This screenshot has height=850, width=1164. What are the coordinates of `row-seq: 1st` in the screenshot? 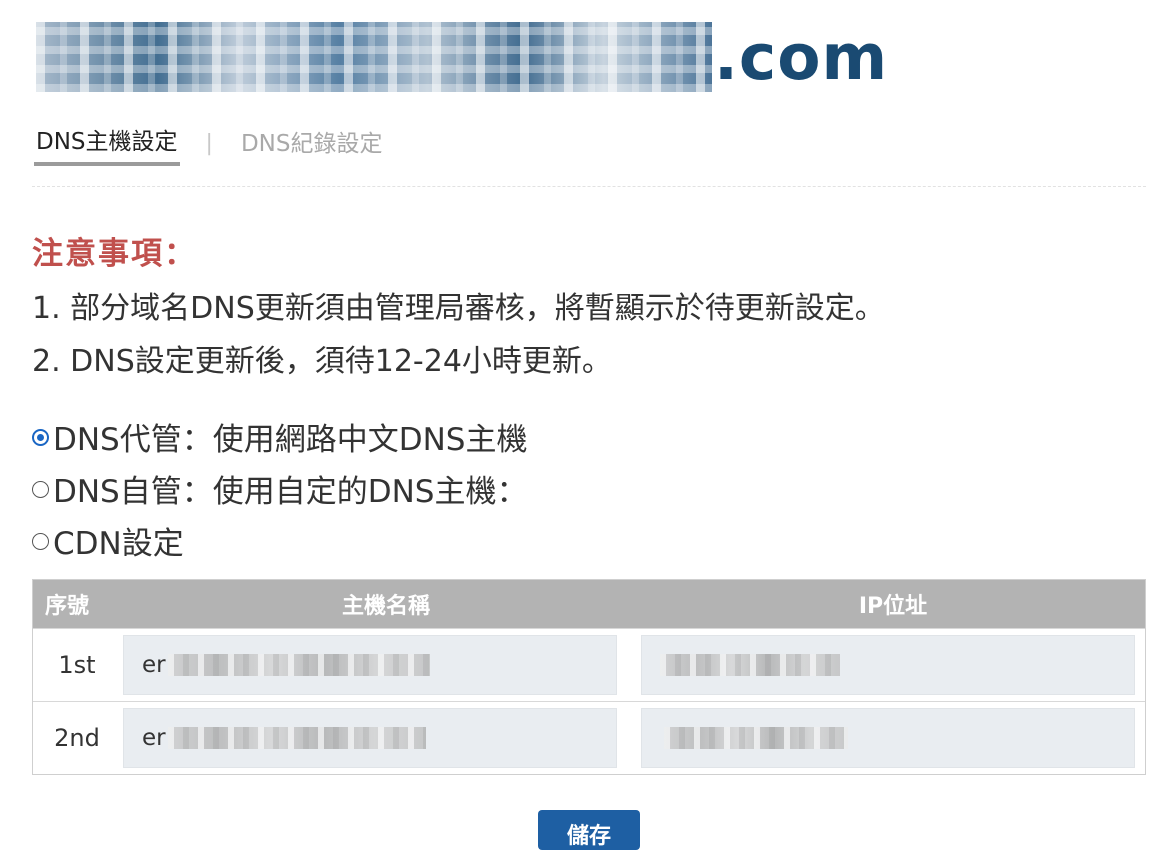 It's located at (77, 665).